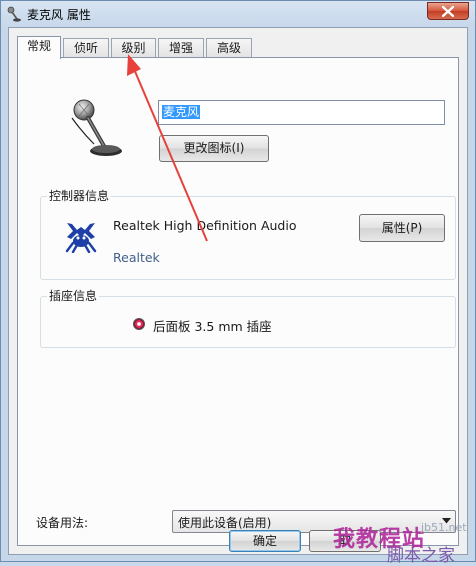 This screenshot has height=566, width=476. I want to click on tab-enhancements: 增强, so click(181, 47).